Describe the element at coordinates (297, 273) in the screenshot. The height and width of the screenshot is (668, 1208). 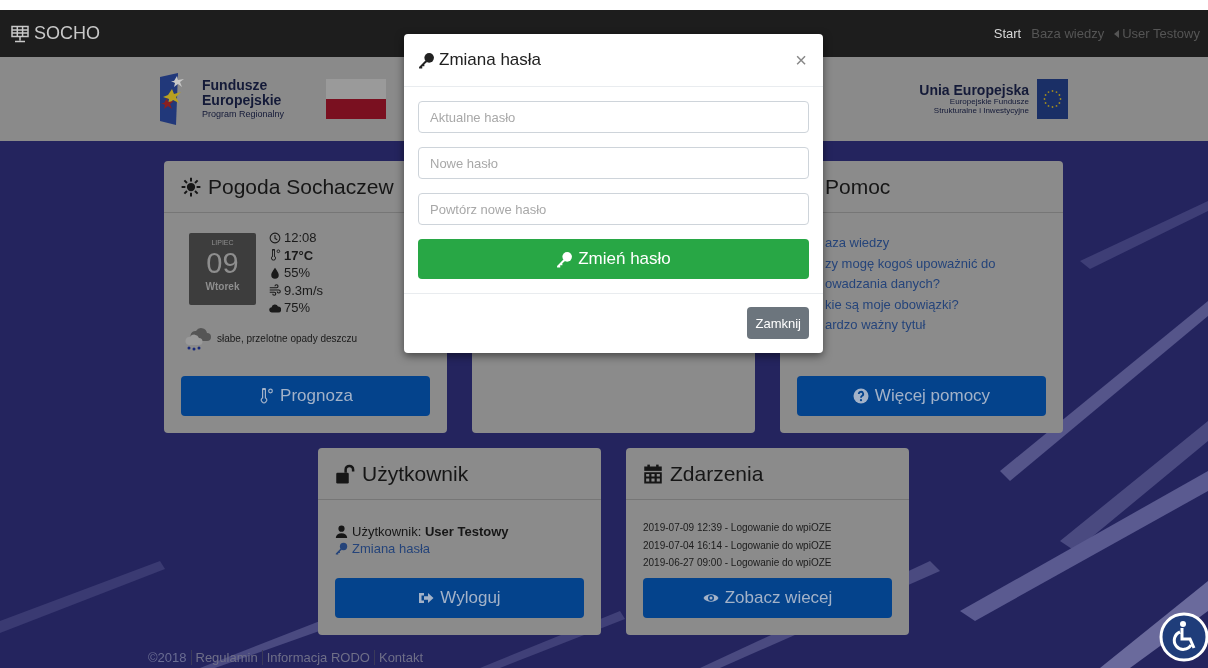
I see `weather-reading: 55%` at that location.